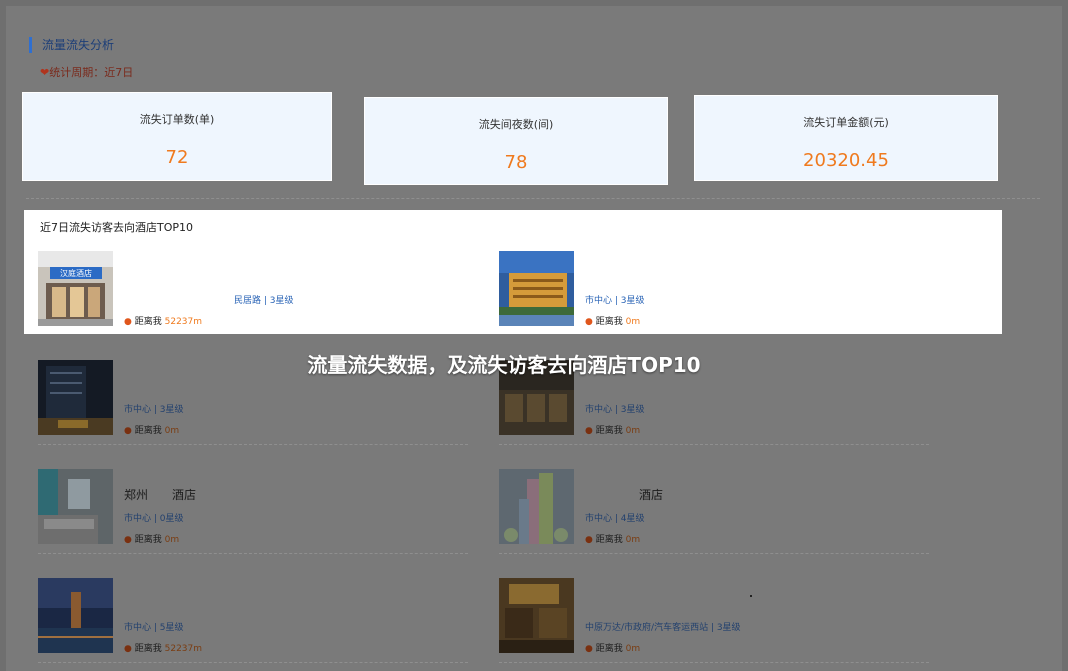  What do you see at coordinates (516, 162) in the screenshot?
I see `stat-value: 78` at bounding box center [516, 162].